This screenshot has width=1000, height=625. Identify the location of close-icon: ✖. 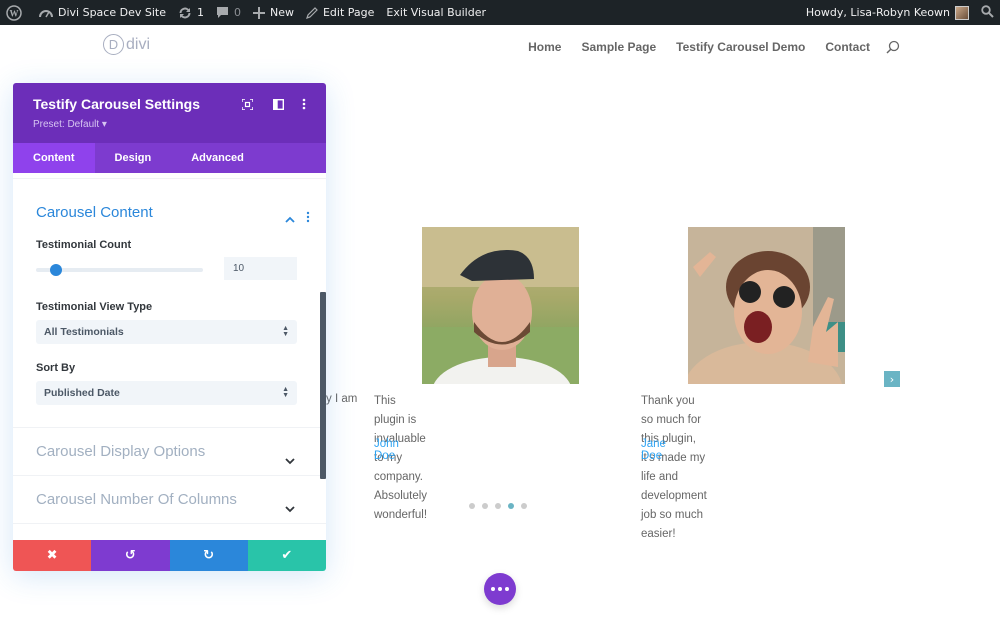
(52, 555).